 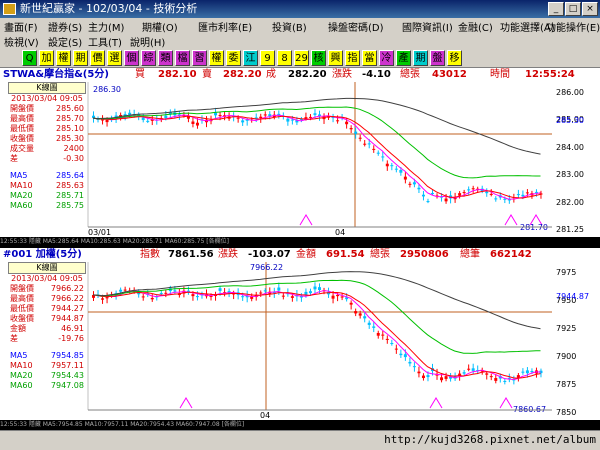 What do you see at coordinates (67, 375) in the screenshot?
I see `ma-value: 7954.43` at bounding box center [67, 375].